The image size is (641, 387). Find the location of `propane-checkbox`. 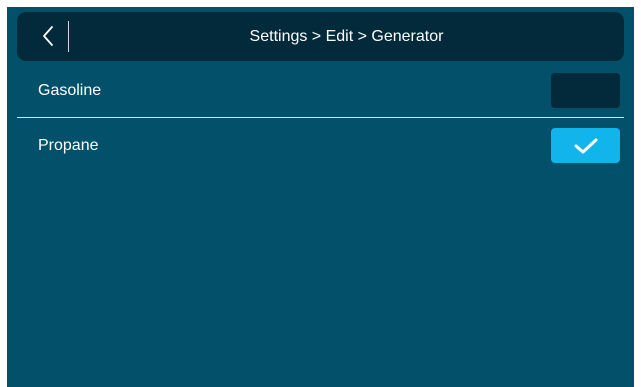

propane-checkbox is located at coordinates (585, 145).